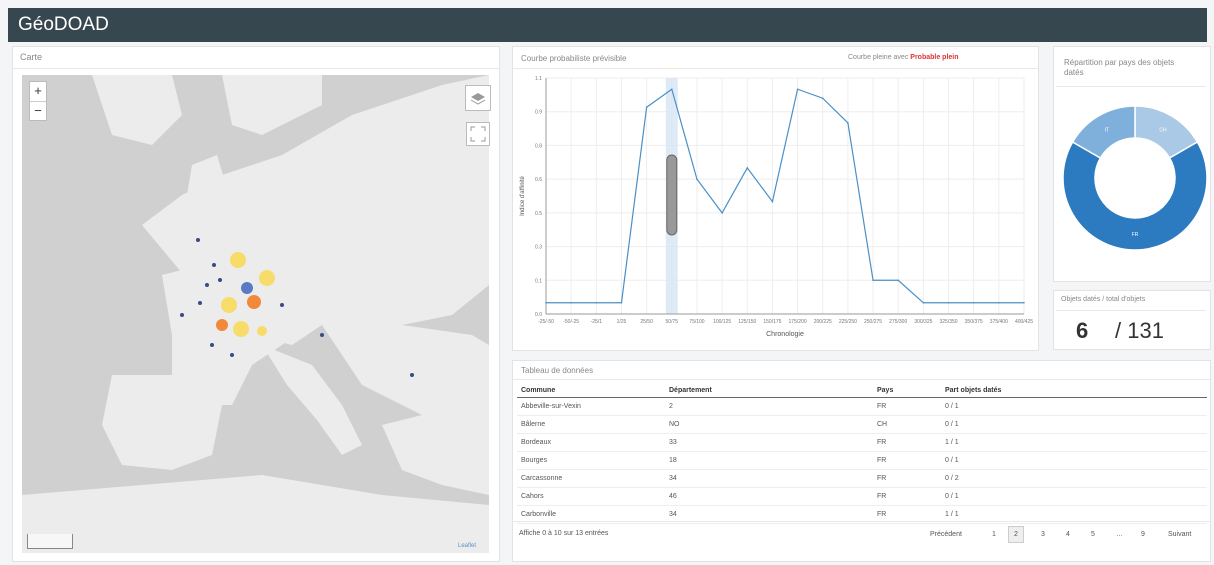  I want to click on table-row: Cahors 46 FR 0 / 1, so click(862, 496).